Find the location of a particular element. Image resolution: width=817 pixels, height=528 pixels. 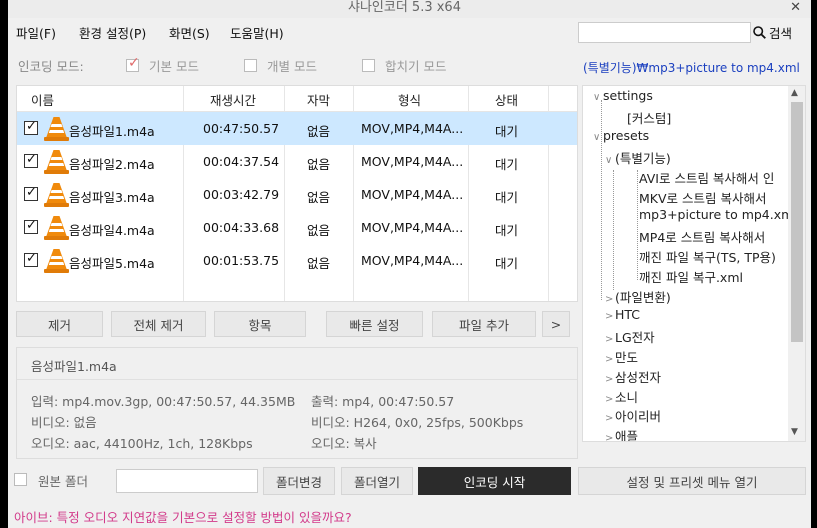

column-format: 형식 is located at coordinates (409, 99).